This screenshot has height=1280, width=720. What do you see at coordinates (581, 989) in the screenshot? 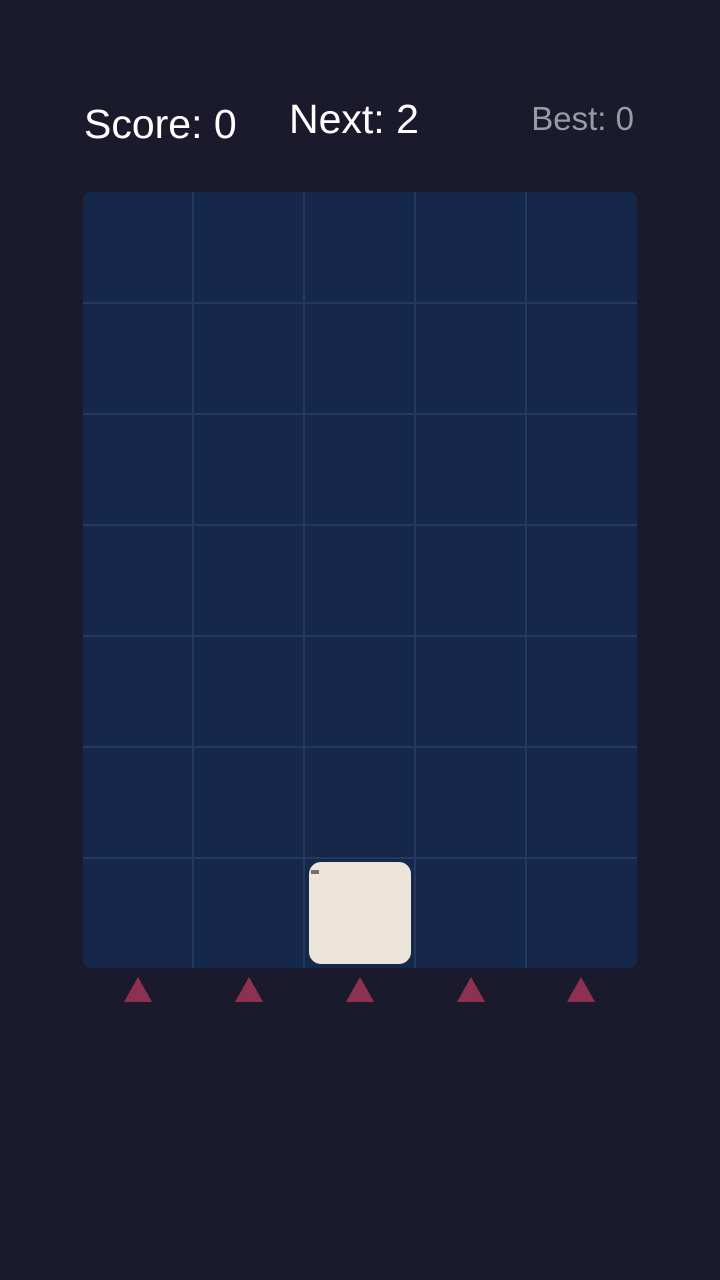
I see `drop-column-5-button` at bounding box center [581, 989].